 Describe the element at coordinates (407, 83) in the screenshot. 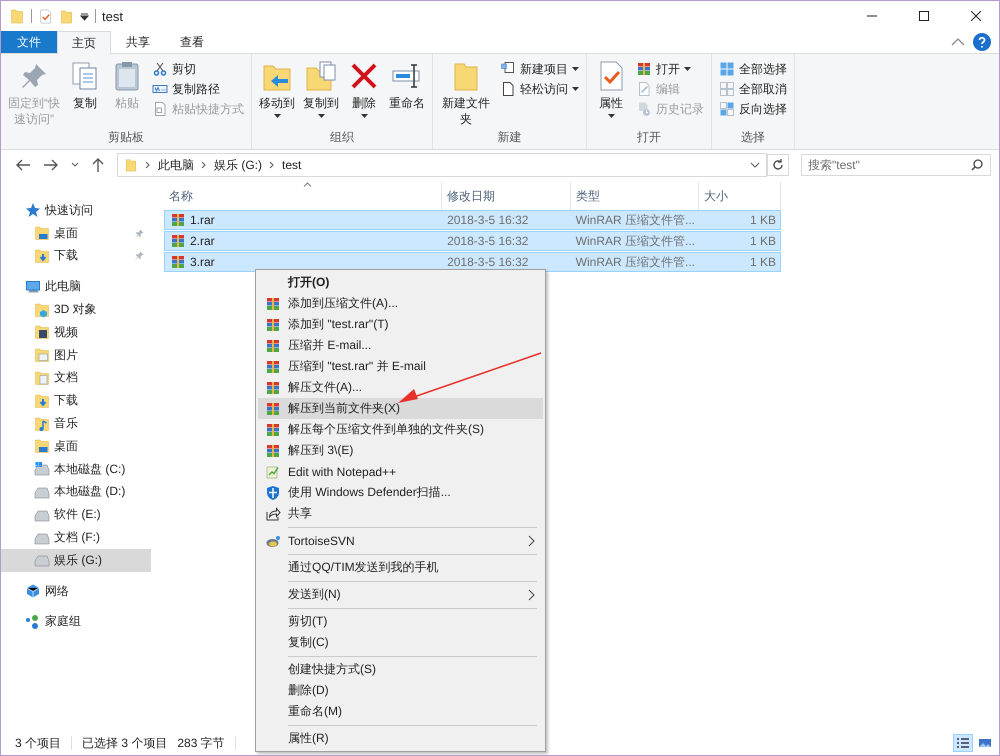

I see `ribbon-button: 重命名` at that location.